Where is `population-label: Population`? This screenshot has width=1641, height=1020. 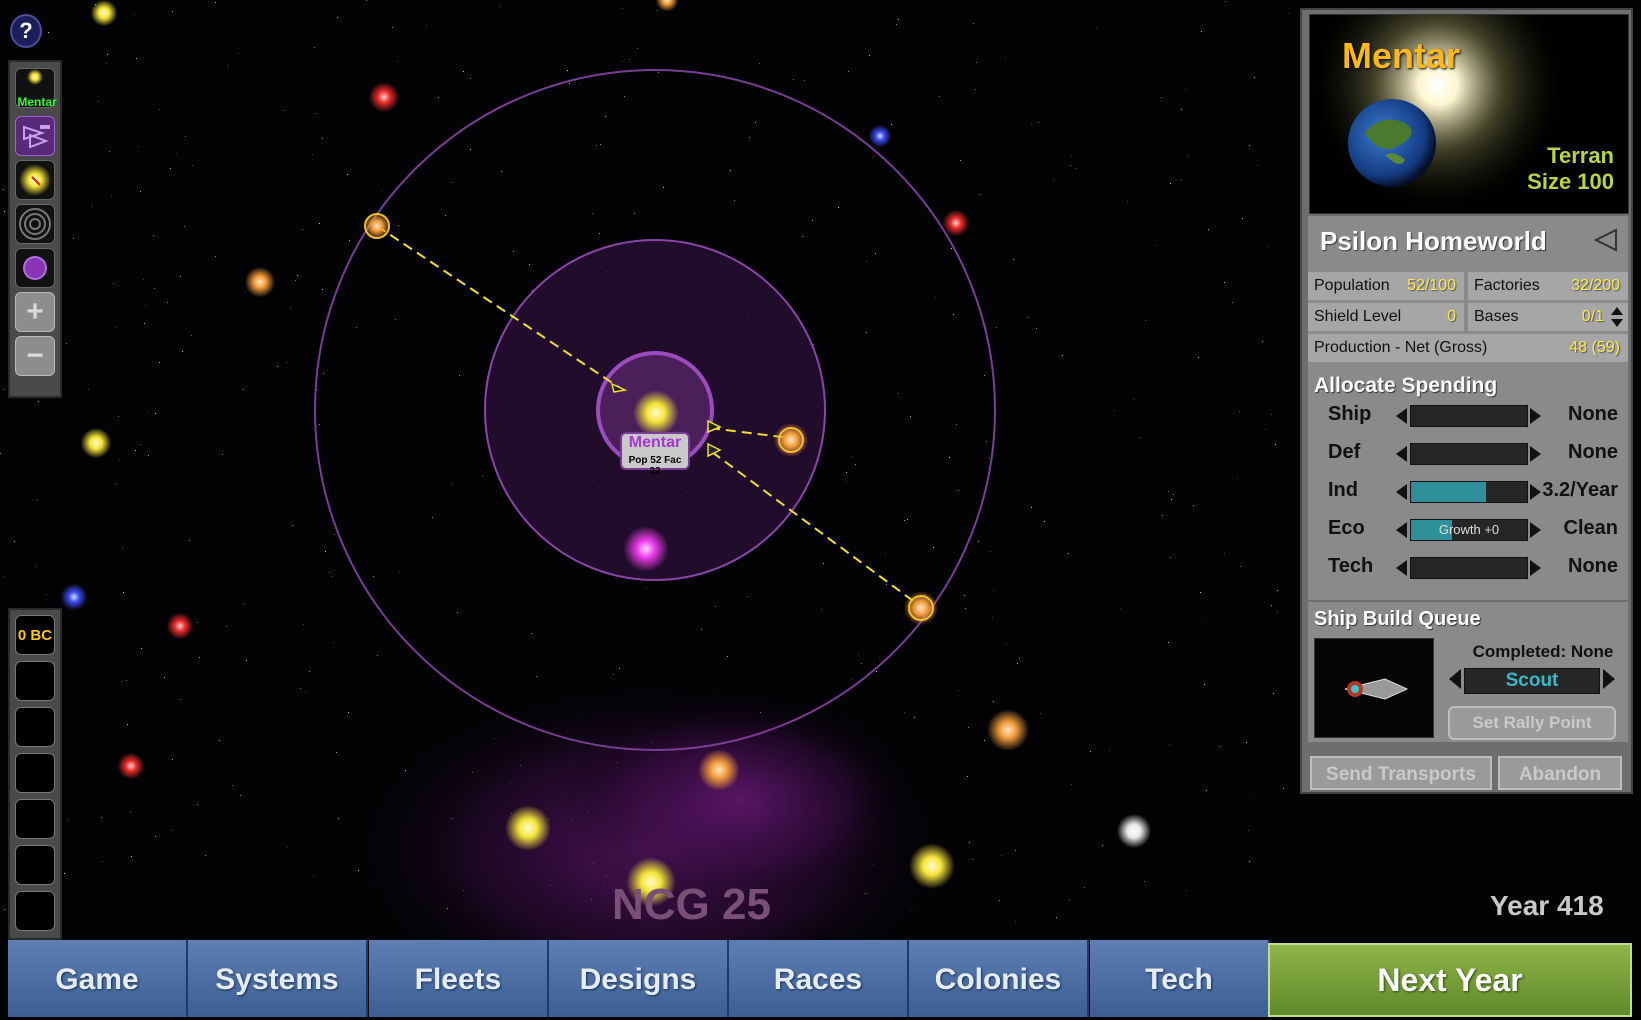
population-label: Population is located at coordinates (1352, 285).